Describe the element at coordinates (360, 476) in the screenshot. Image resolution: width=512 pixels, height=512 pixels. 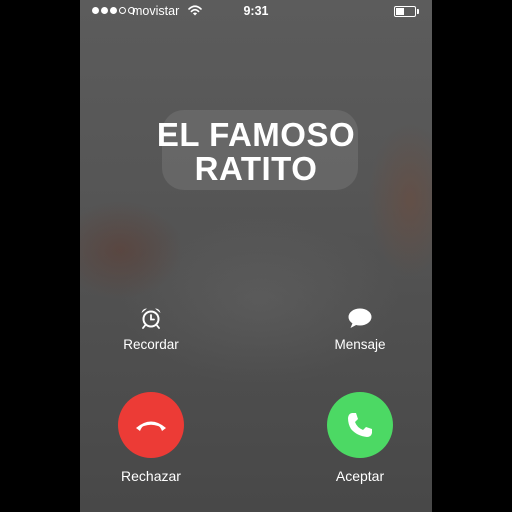
I see `accept-label: Aceptar` at that location.